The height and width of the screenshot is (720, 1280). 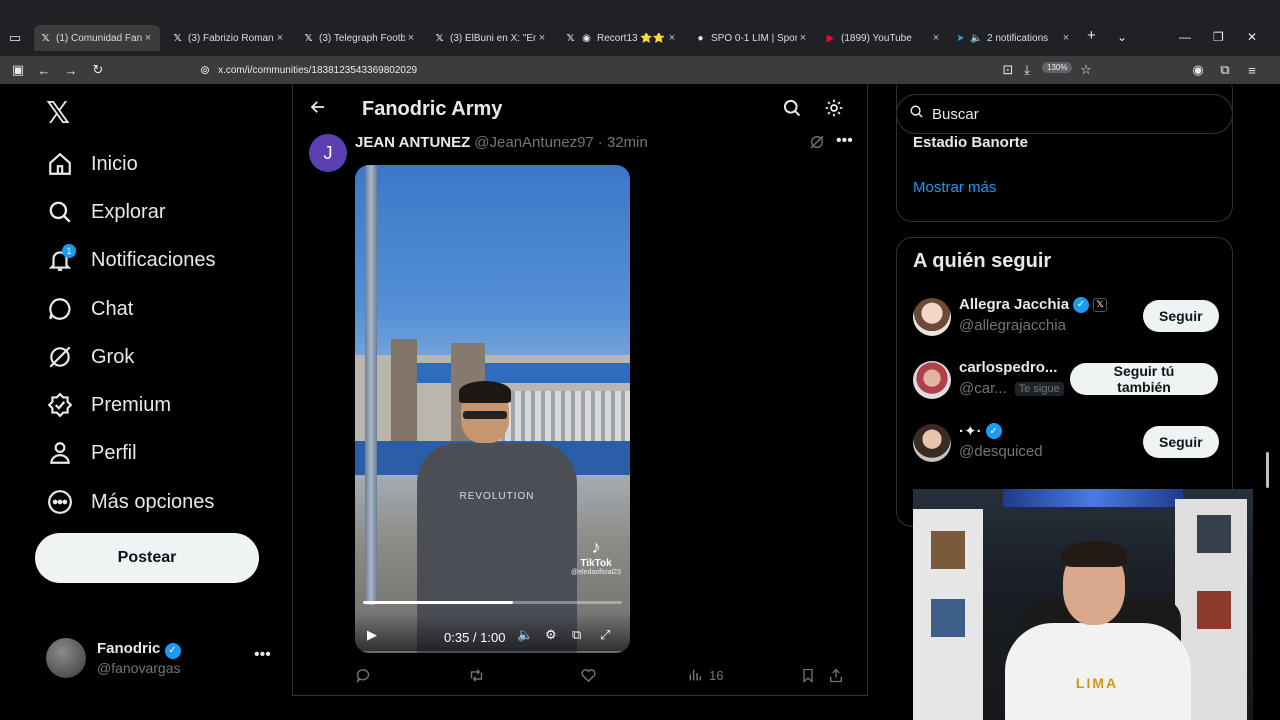 I want to click on x-icon: 𝕏, so click(x=308, y=38).